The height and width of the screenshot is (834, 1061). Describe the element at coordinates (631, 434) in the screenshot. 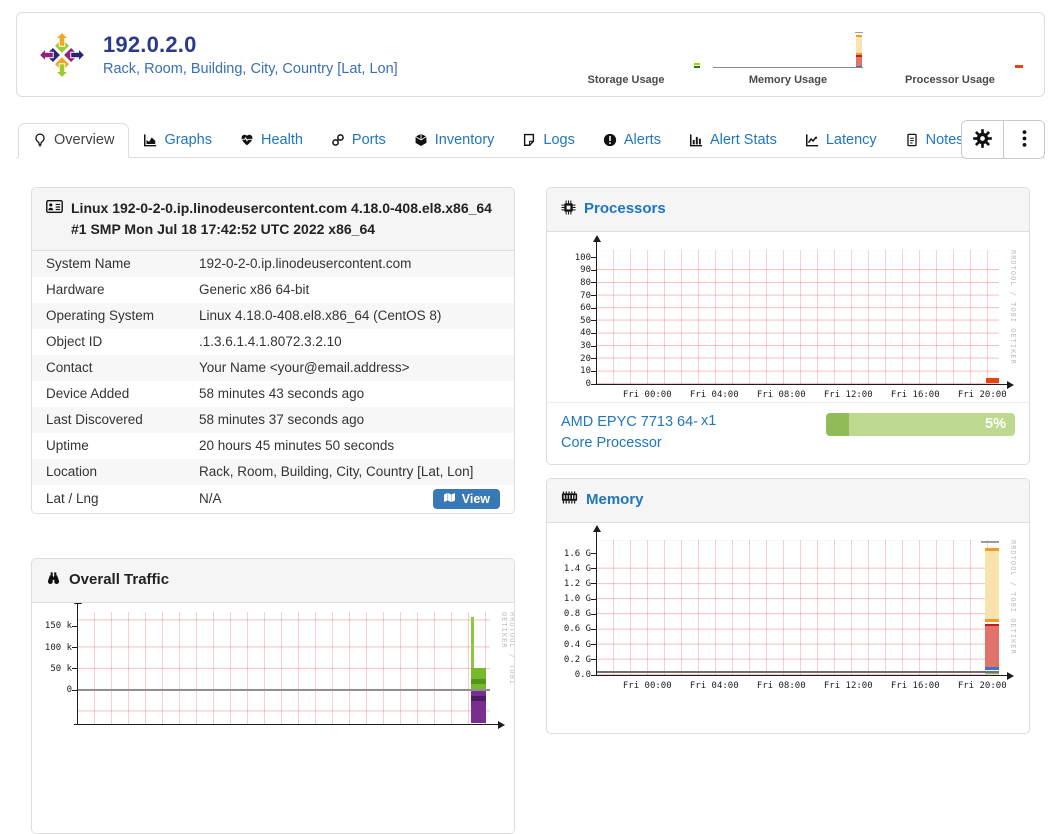

I see `processor-link: AMD EPYC 7713 64-Core Processor` at that location.